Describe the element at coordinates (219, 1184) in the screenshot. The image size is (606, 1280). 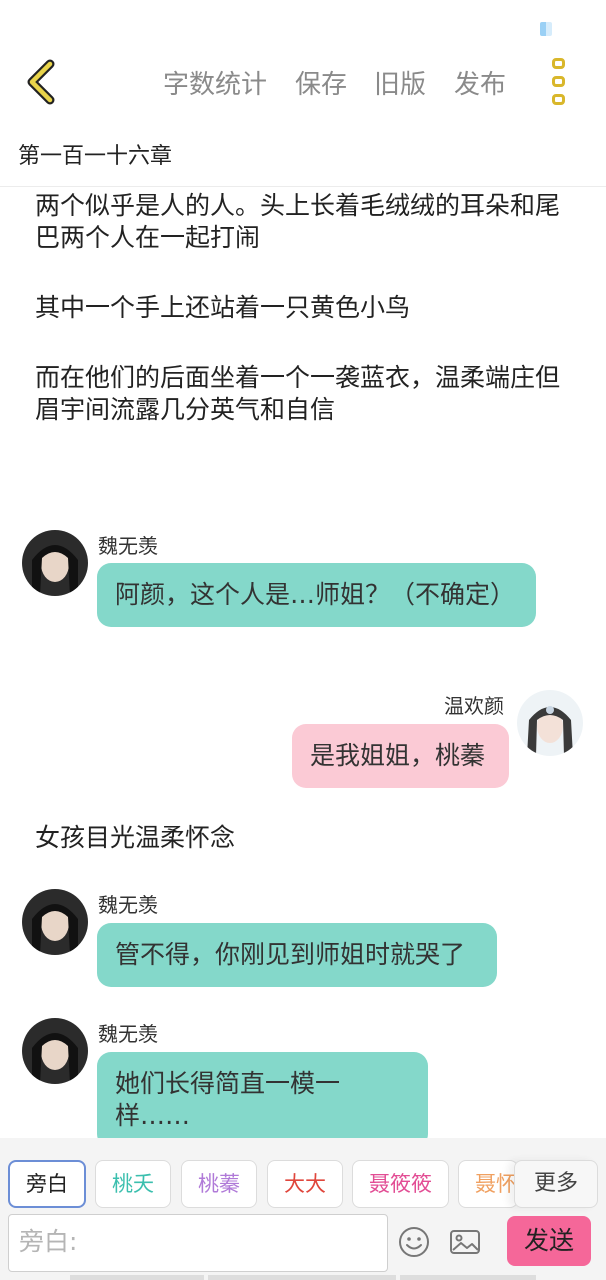
I see `role-tab: 桃蓁` at that location.